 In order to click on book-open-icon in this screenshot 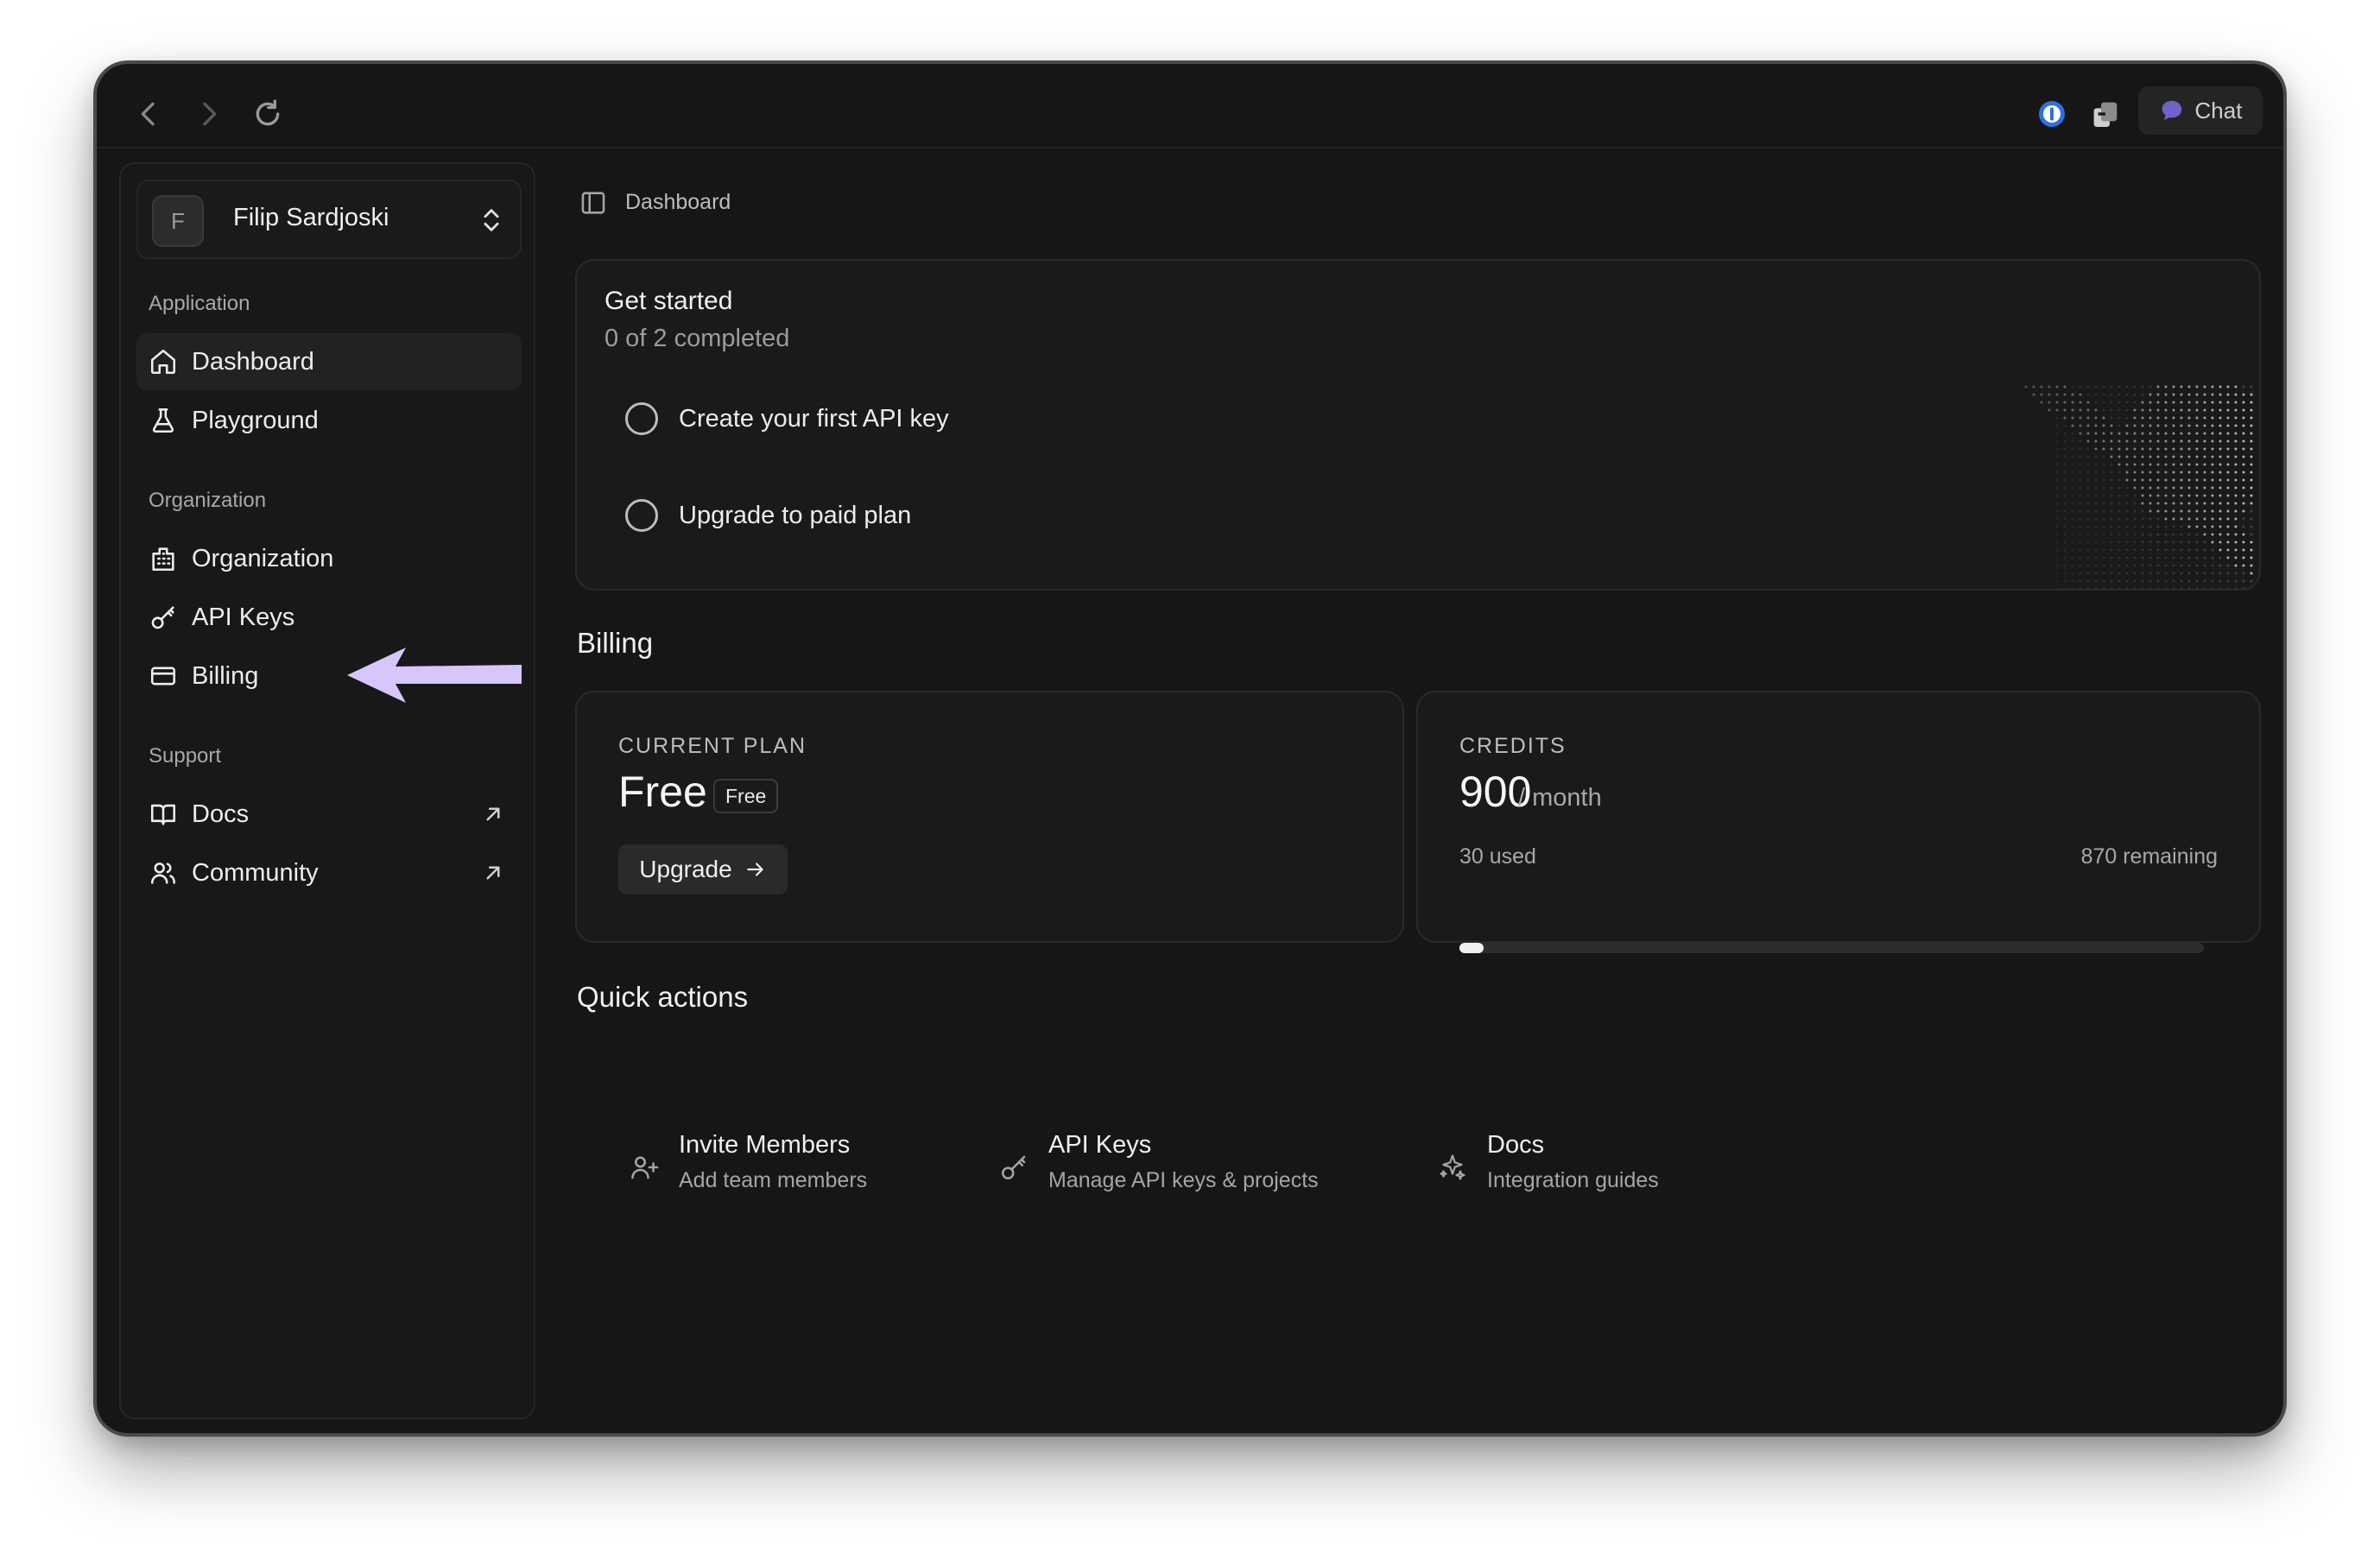, I will do `click(163, 815)`.